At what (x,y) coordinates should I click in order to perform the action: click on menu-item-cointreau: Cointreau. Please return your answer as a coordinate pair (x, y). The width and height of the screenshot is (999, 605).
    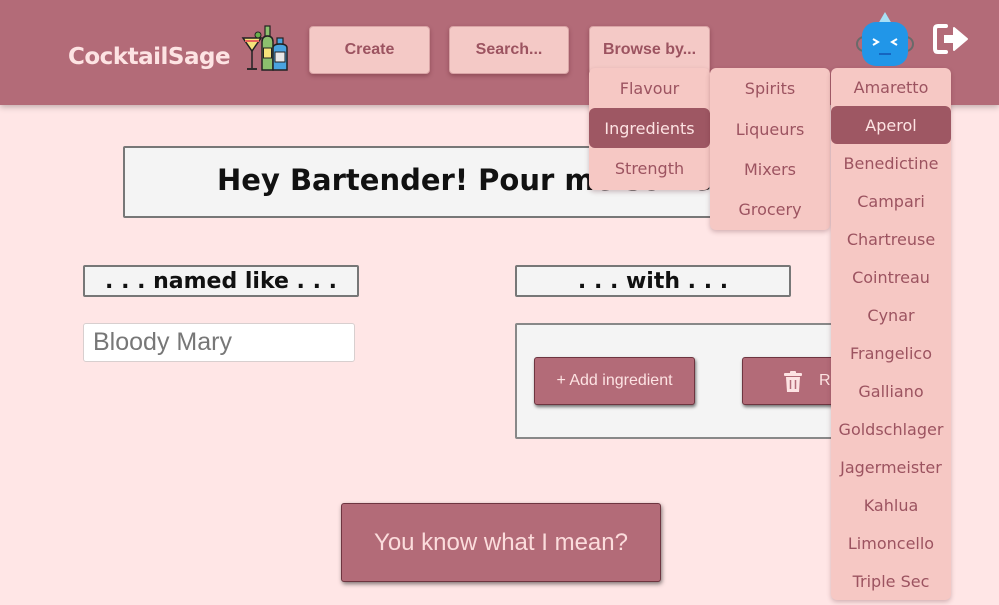
    Looking at the image, I should click on (891, 277).